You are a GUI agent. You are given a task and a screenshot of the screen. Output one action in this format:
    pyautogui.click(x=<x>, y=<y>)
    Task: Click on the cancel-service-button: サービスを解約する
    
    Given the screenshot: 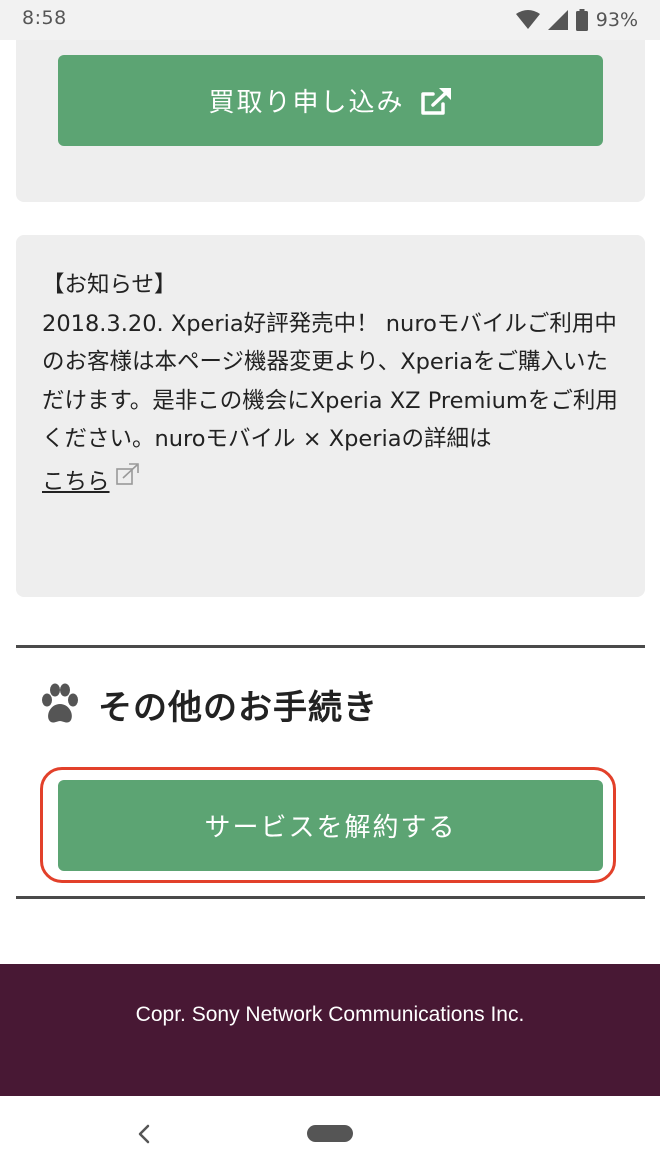 What is the action you would take?
    pyautogui.click(x=330, y=825)
    